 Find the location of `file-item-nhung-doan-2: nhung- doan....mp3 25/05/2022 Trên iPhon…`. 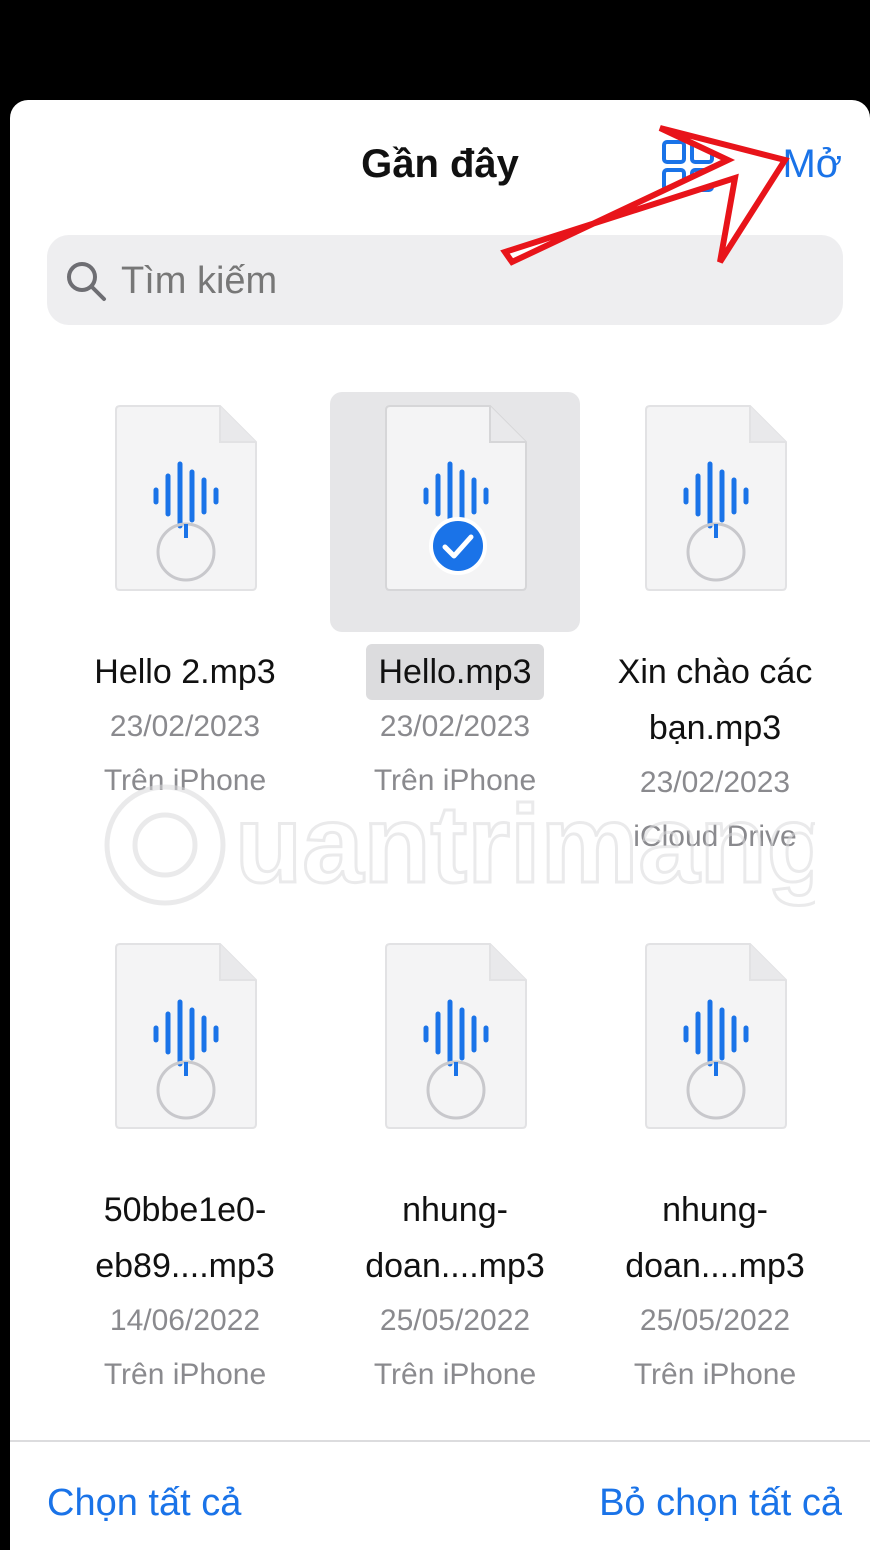

file-item-nhung-doan-2: nhung- doan....mp3 25/05/2022 Trên iPhon… is located at coordinates (715, 1160).